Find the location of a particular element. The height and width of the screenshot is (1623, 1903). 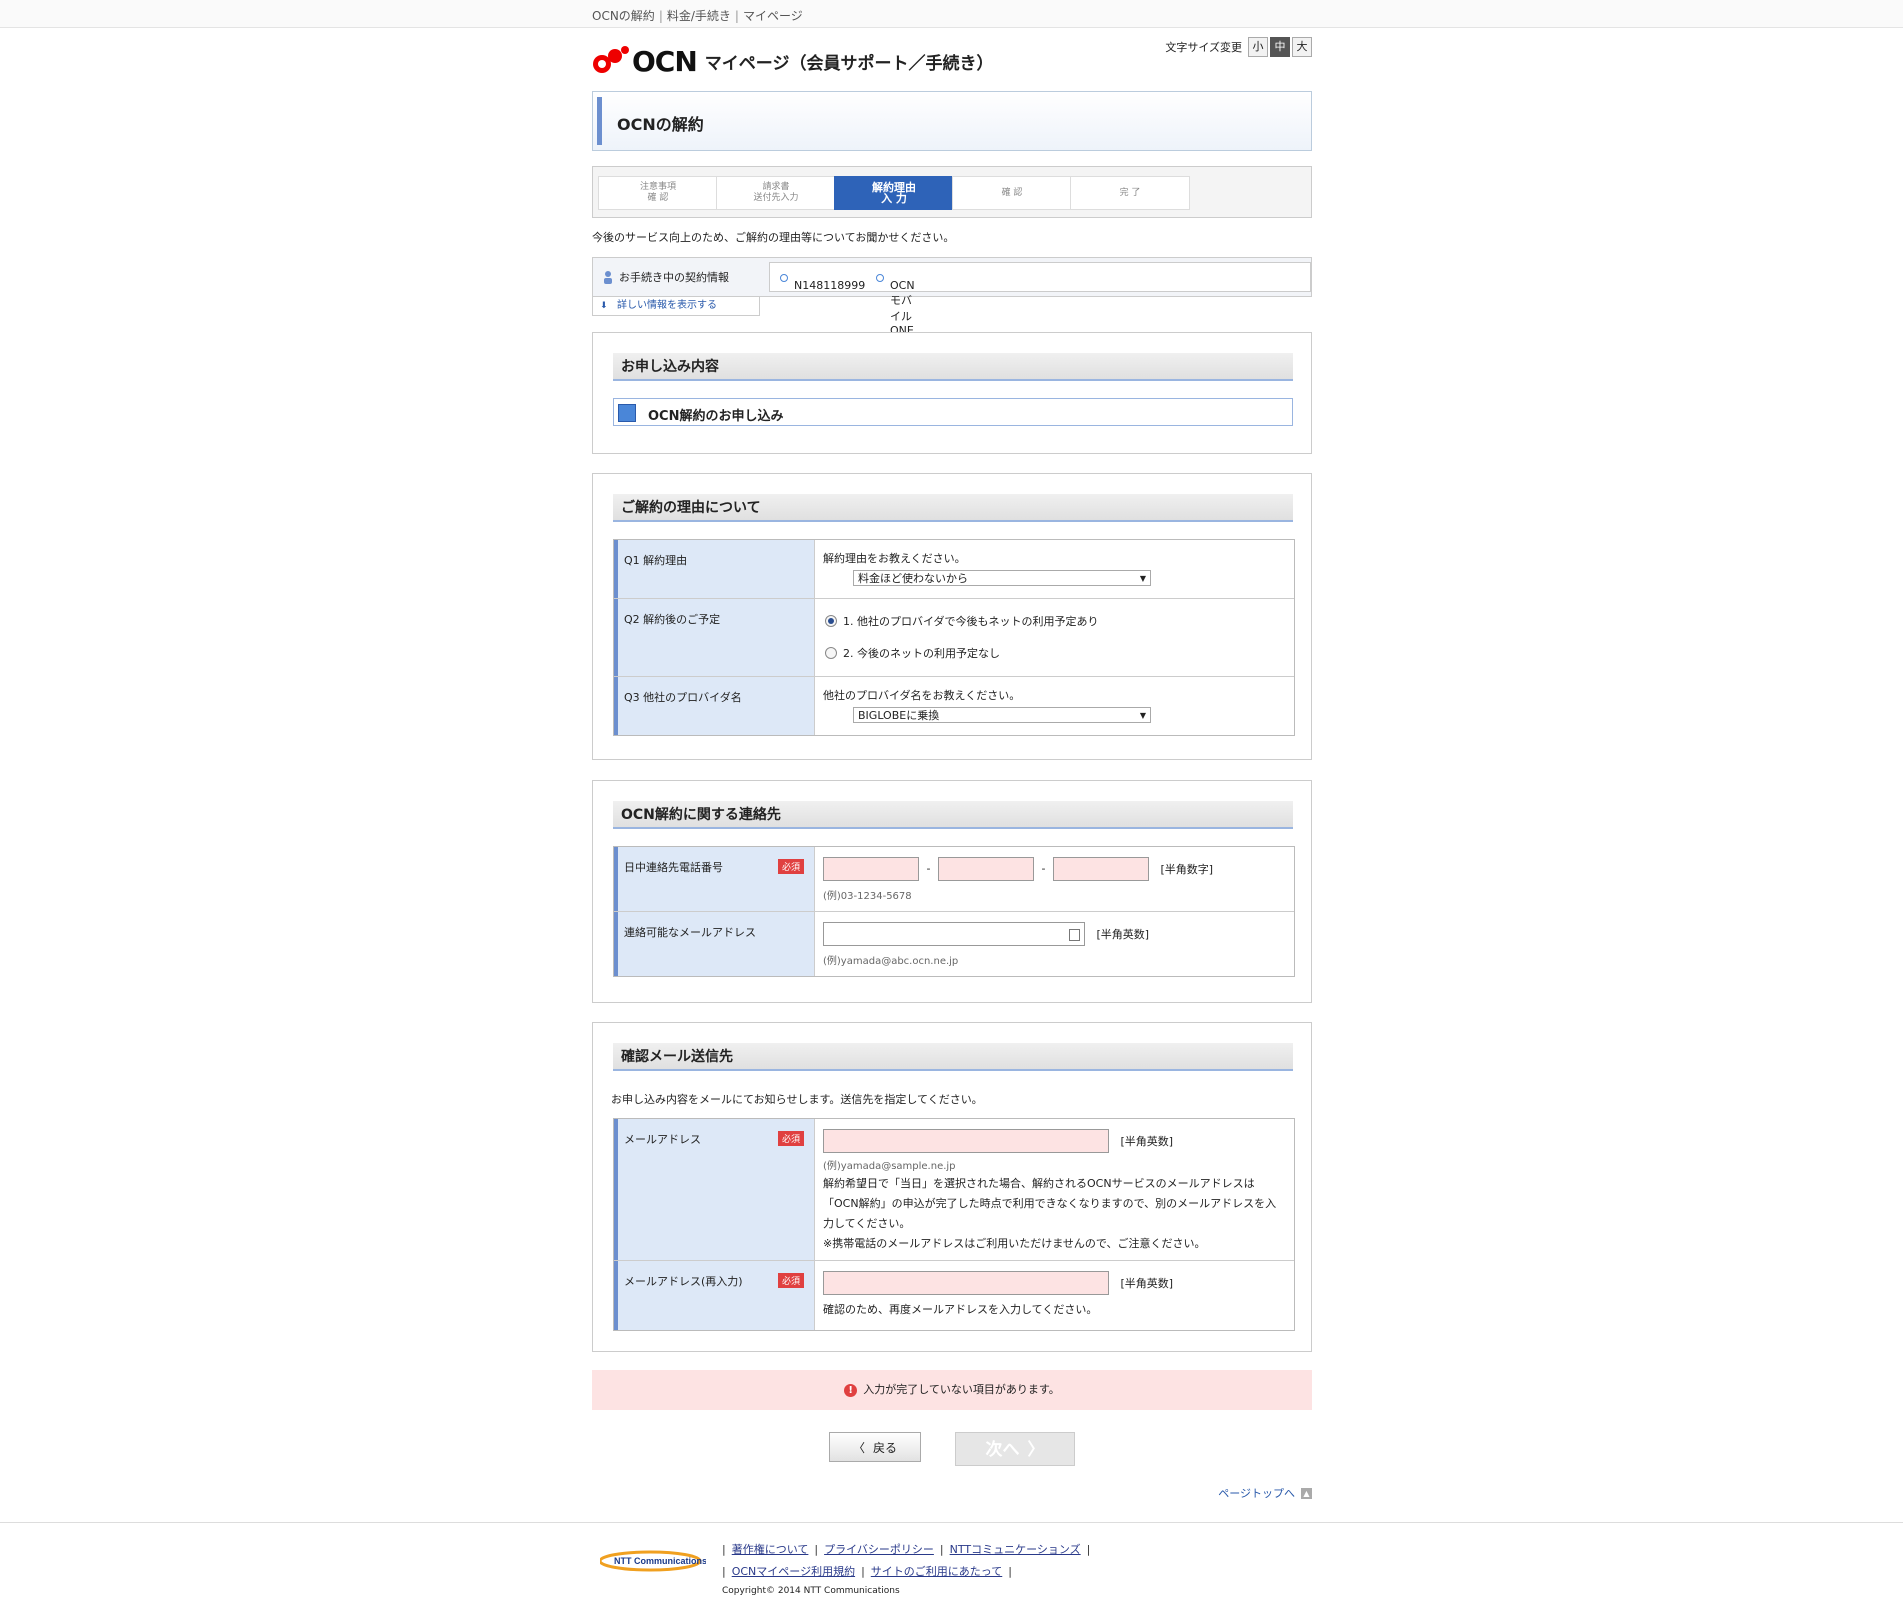

contract-service: OCN モバイル ONE is located at coordinates (902, 308).